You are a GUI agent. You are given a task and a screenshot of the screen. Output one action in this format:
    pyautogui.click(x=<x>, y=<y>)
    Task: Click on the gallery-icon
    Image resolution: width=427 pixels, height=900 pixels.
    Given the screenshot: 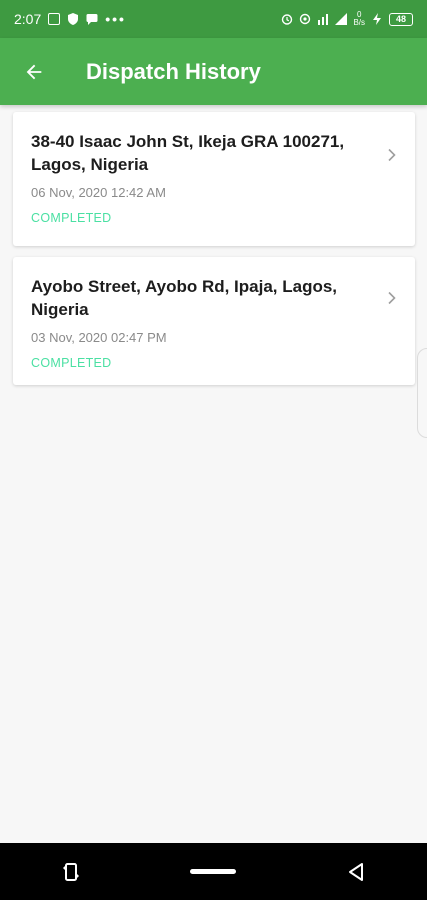 What is the action you would take?
    pyautogui.click(x=54, y=19)
    